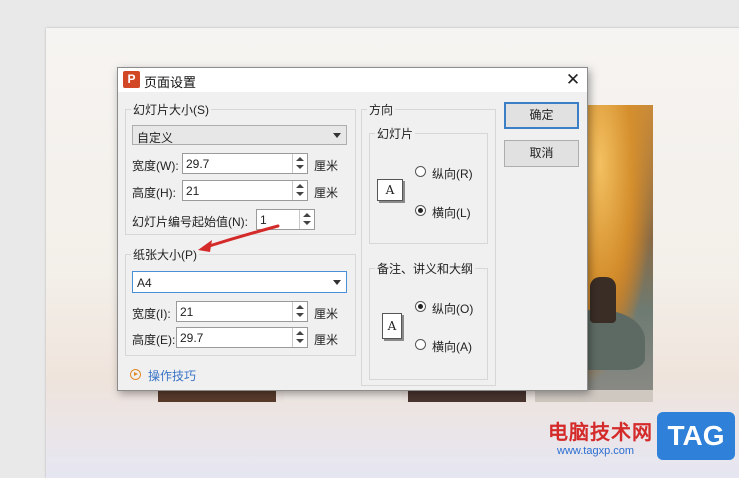 Image resolution: width=739 pixels, height=478 pixels. Describe the element at coordinates (155, 166) in the screenshot. I see `slide-width-label: 宽度(W):` at that location.